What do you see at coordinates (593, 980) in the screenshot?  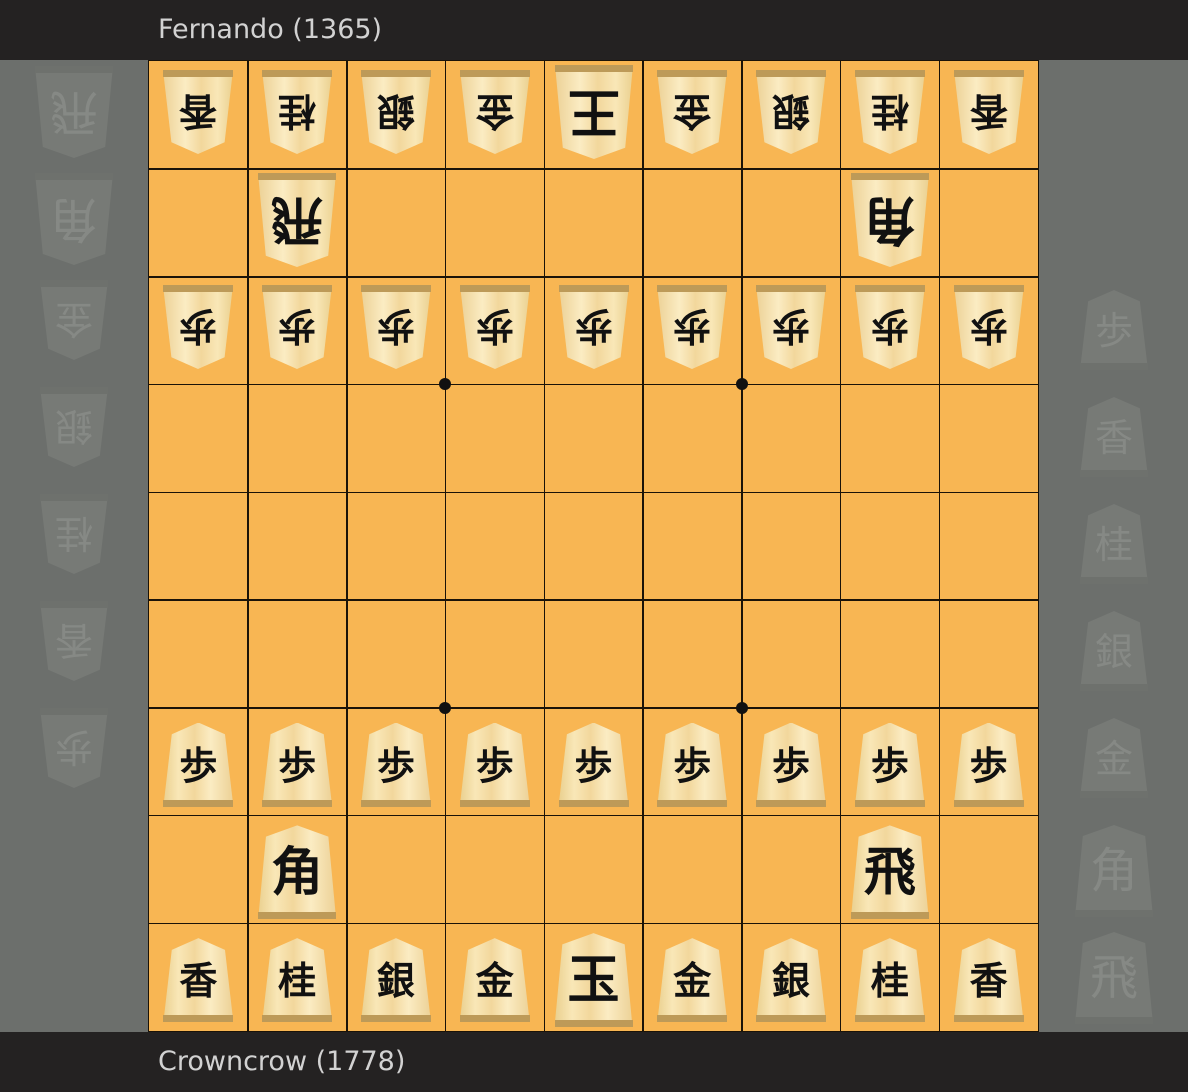 I see `sente-king-piece: 玉` at bounding box center [593, 980].